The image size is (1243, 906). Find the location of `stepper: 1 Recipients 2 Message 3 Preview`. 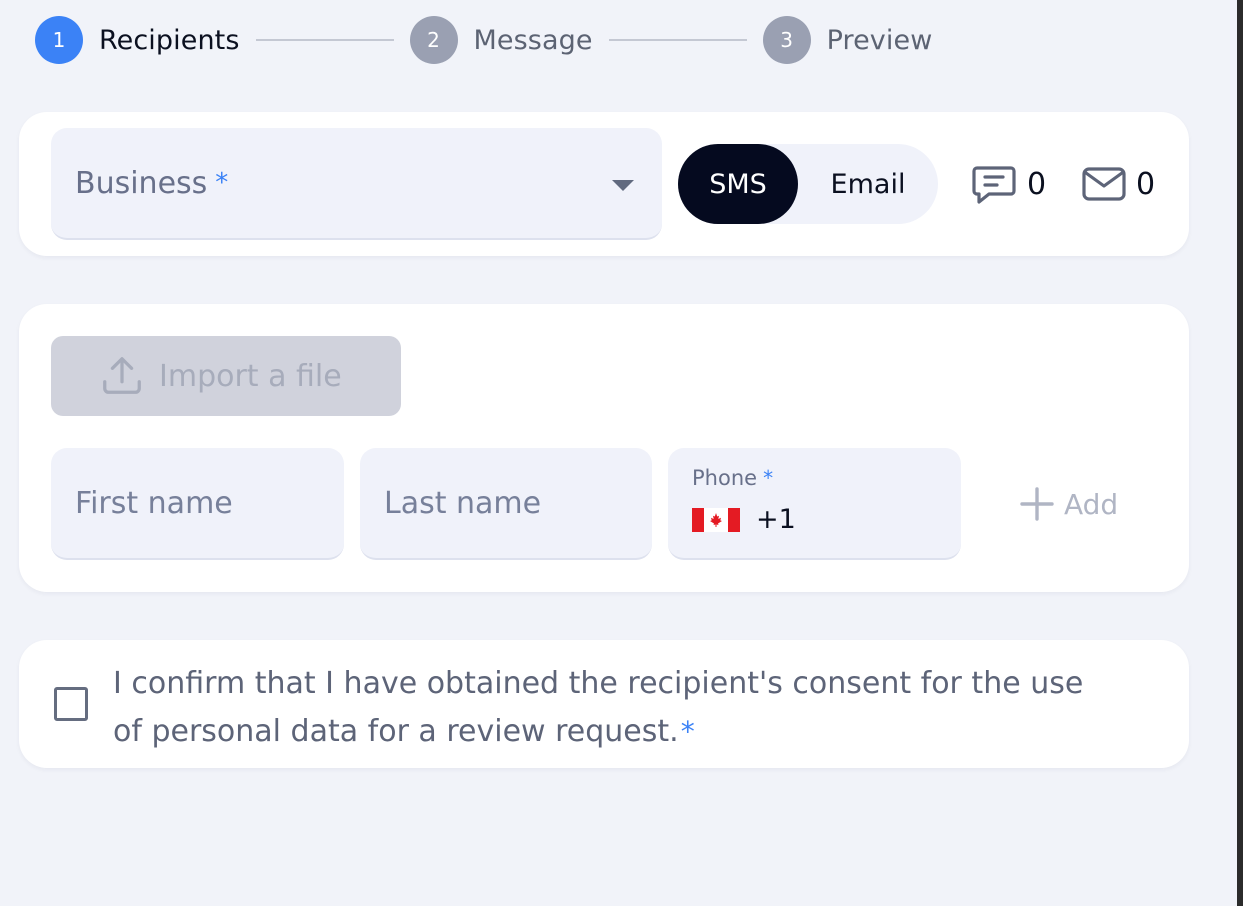

stepper: 1 Recipients 2 Message 3 Preview is located at coordinates (483, 40).